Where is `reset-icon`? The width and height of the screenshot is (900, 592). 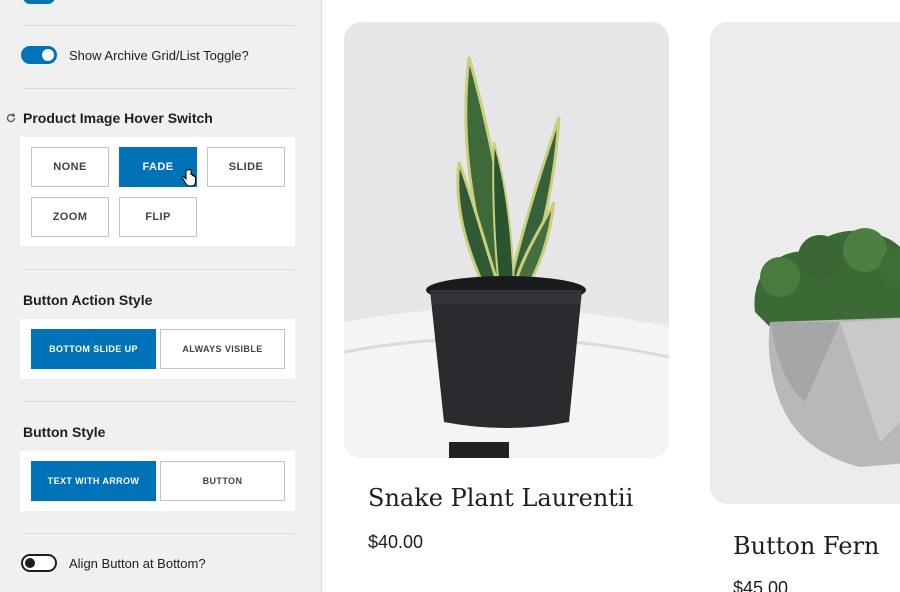
reset-icon is located at coordinates (11, 118).